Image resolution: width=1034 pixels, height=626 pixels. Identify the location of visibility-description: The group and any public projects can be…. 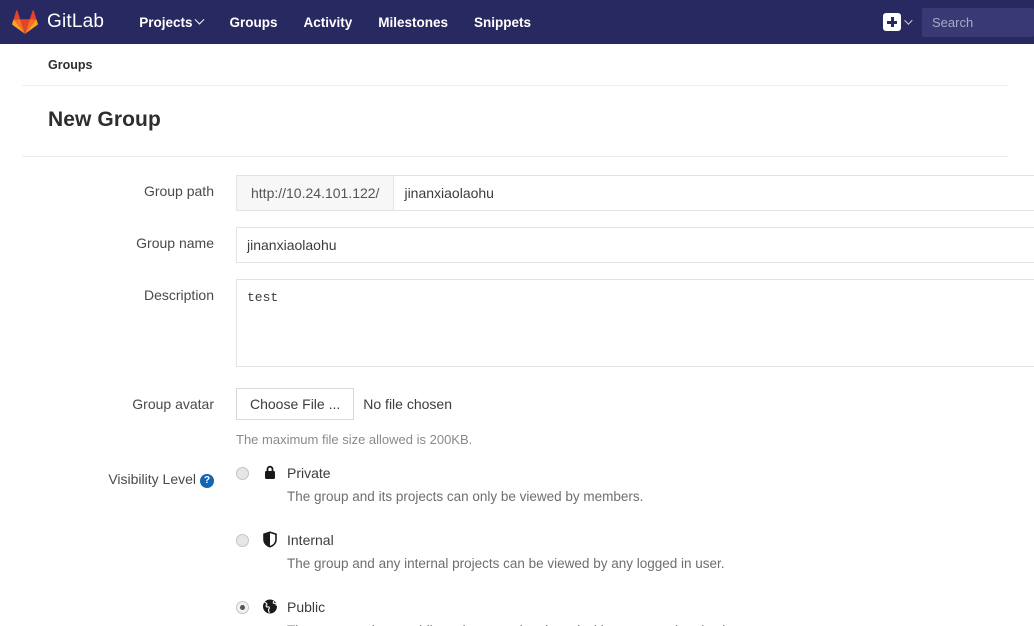
(515, 623).